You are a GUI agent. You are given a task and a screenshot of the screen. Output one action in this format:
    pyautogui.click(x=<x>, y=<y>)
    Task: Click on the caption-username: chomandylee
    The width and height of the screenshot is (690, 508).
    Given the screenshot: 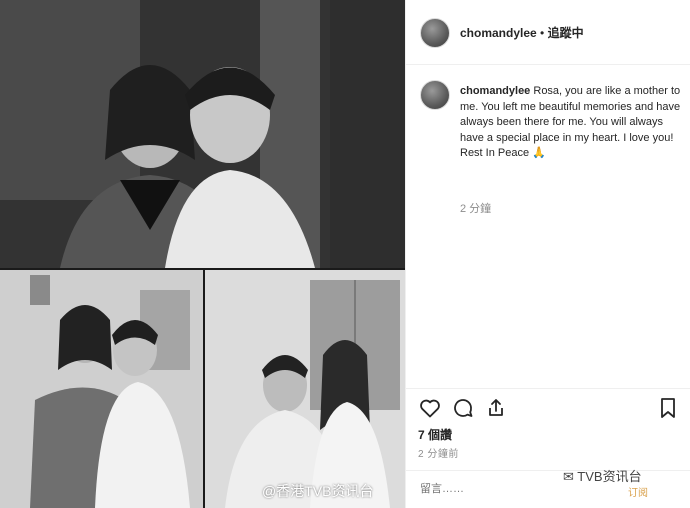 What is the action you would take?
    pyautogui.click(x=495, y=91)
    